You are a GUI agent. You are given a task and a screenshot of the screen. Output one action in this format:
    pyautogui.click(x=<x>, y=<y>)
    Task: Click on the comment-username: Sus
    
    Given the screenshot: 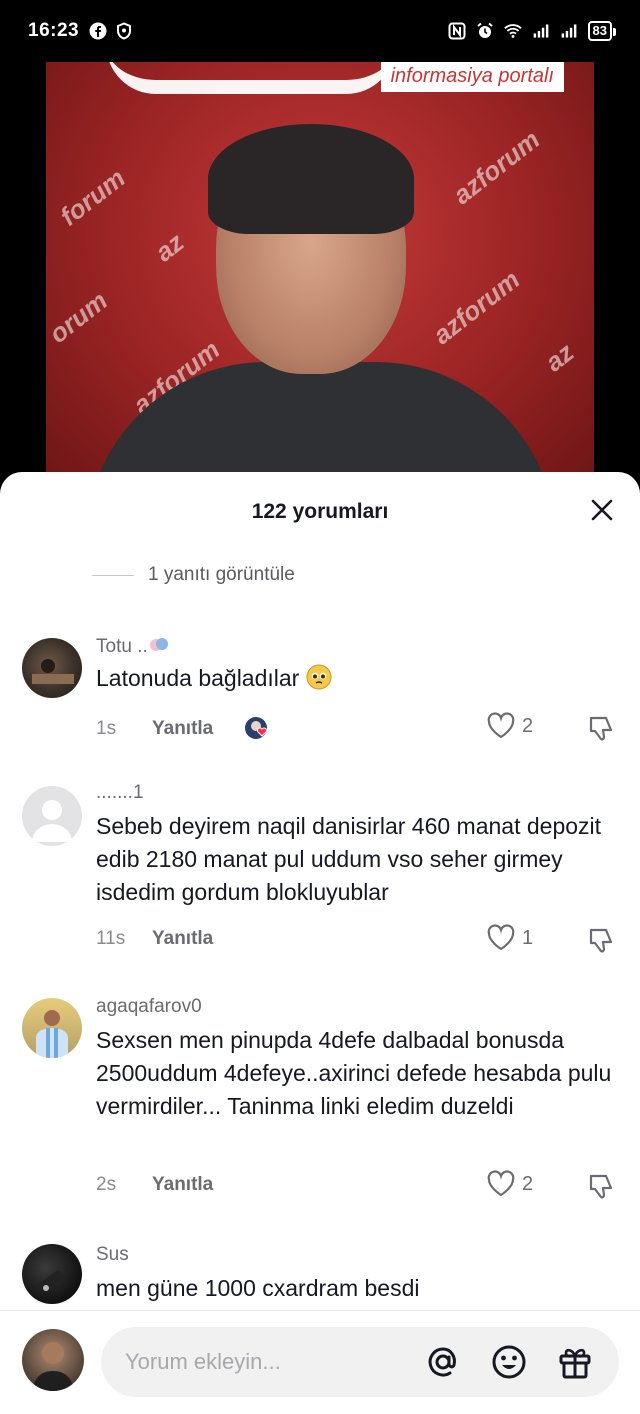 What is the action you would take?
    pyautogui.click(x=112, y=1255)
    